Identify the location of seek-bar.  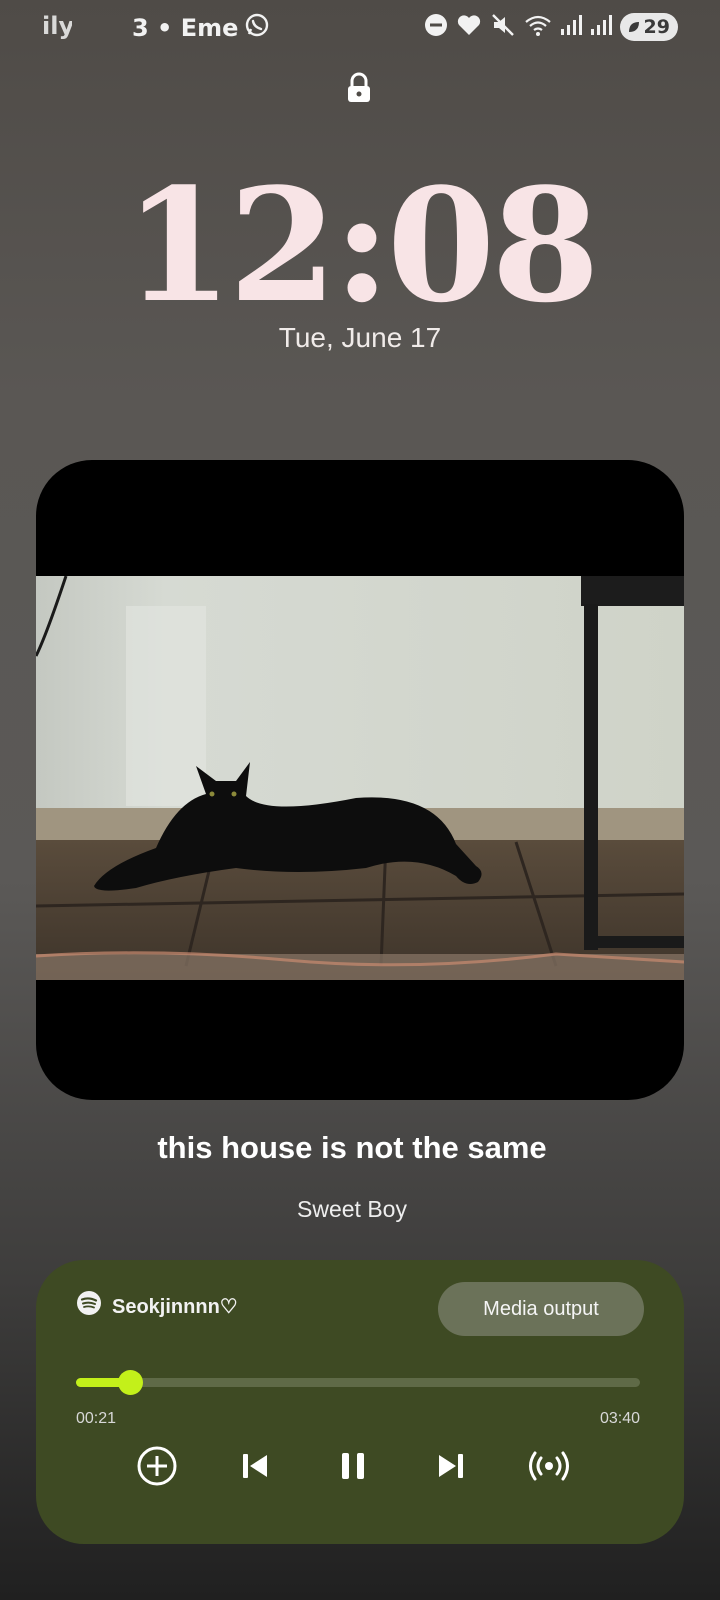
(358, 1382).